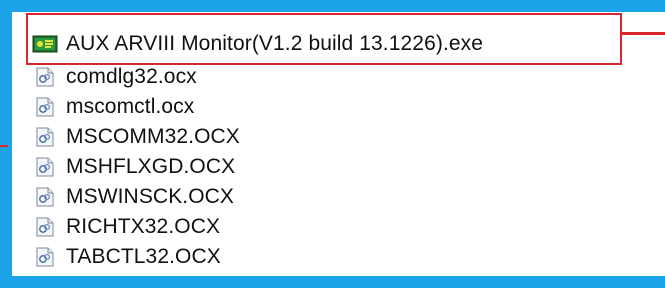 This screenshot has width=665, height=288. I want to click on file-item-ocx: comdlg32.ocx, so click(255, 77).